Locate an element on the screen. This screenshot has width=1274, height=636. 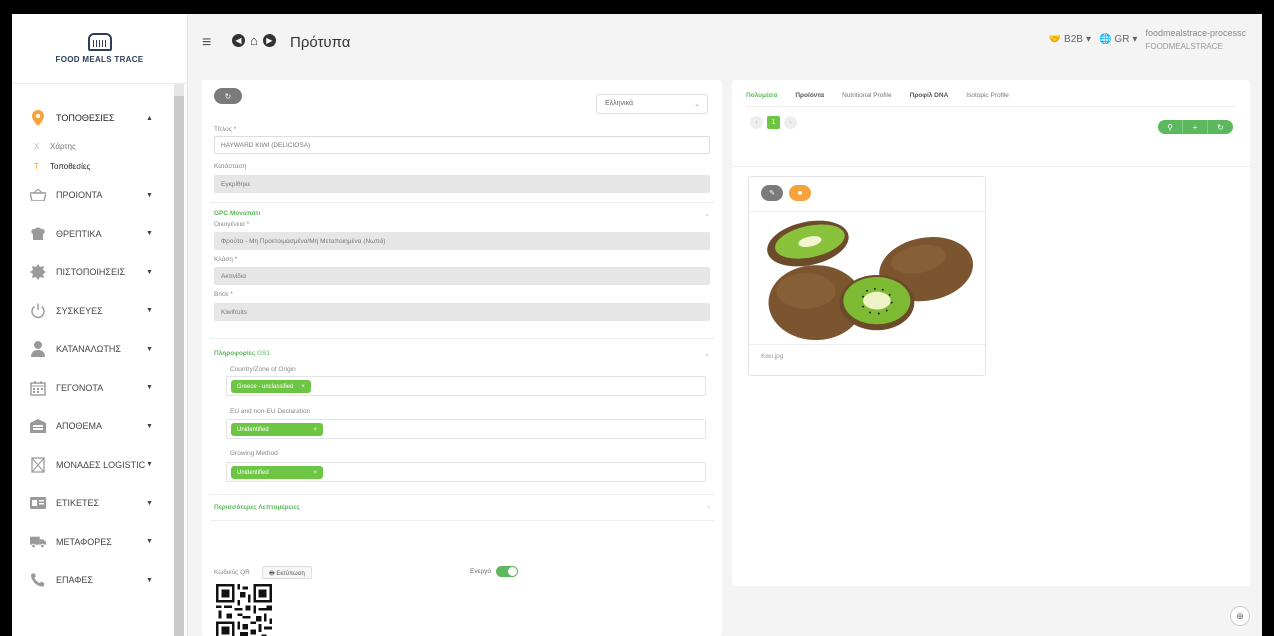
add-button: + is located at coordinates (1195, 127).